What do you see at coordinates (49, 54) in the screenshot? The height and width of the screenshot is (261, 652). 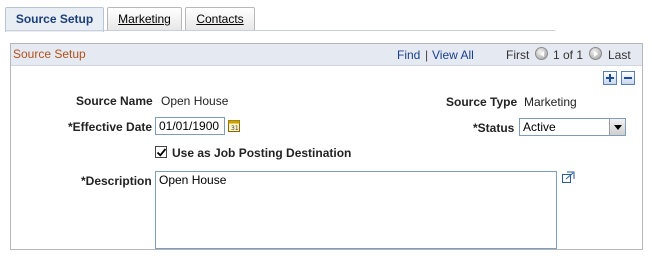 I see `panel-title: Source Setup` at bounding box center [49, 54].